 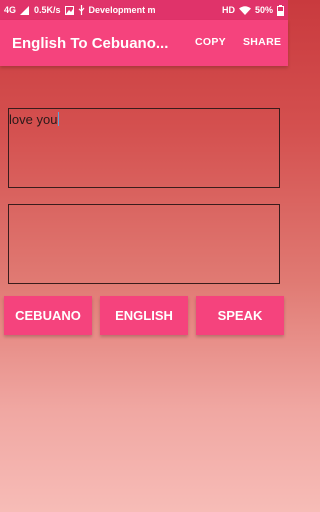 I want to click on source-text-input: love you, so click(x=144, y=148).